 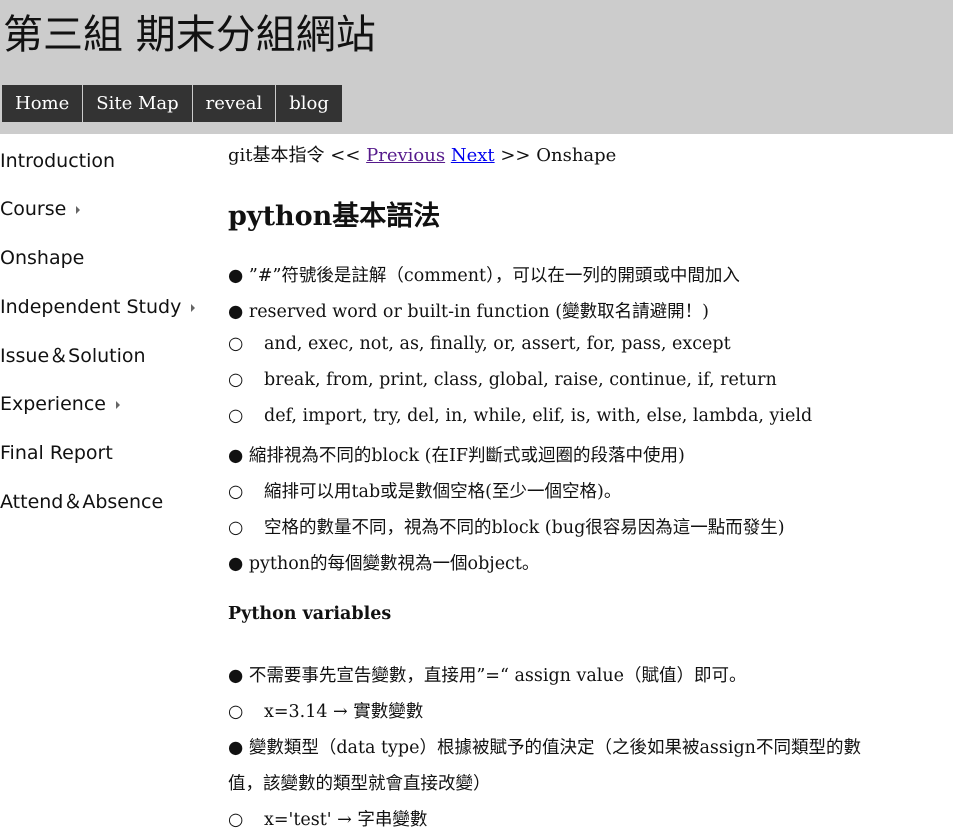 What do you see at coordinates (33, 209) in the screenshot?
I see `sidebar-item-label: Course` at bounding box center [33, 209].